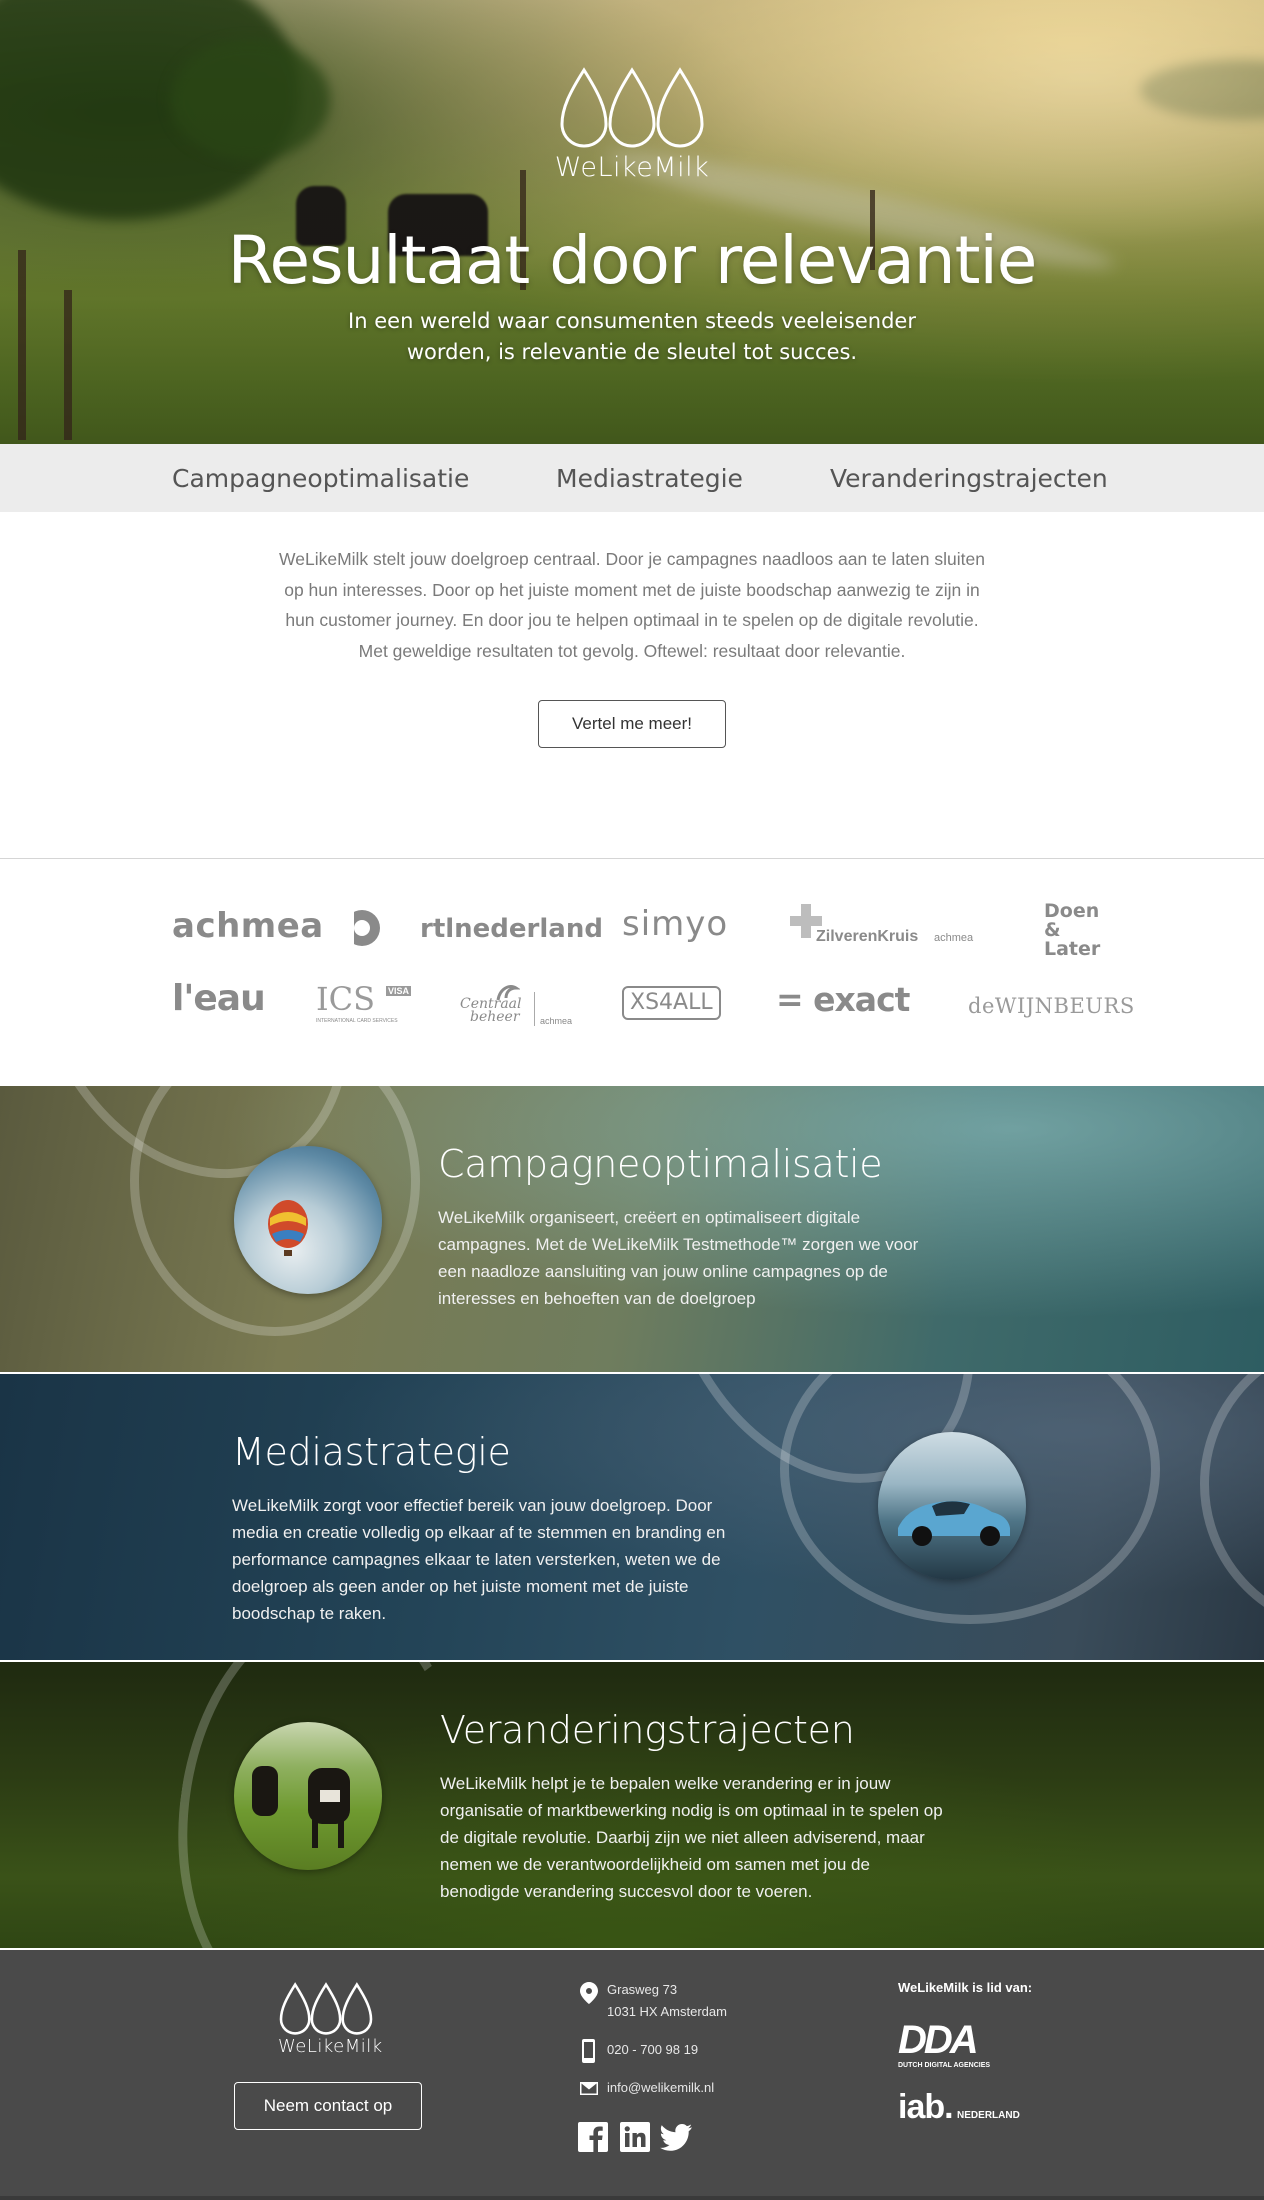  I want to click on envelope-icon, so click(589, 2088).